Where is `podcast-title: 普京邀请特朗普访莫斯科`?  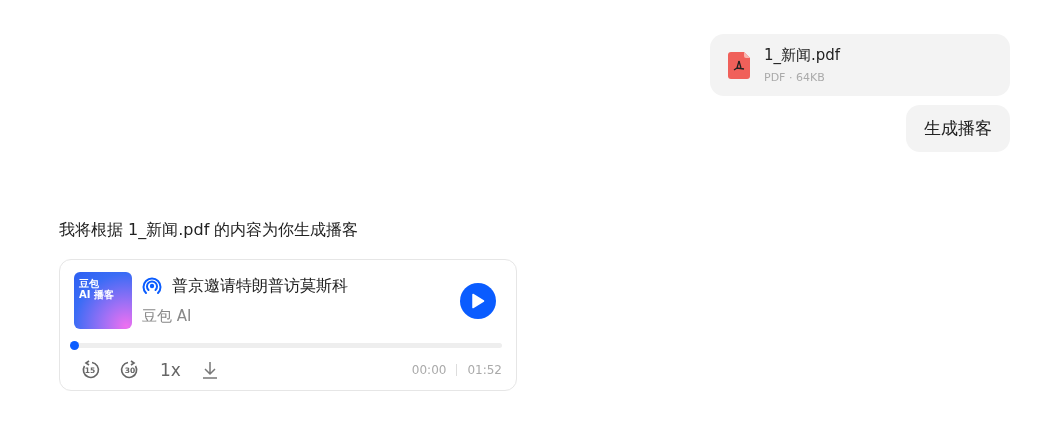 podcast-title: 普京邀请特朗普访莫斯科 is located at coordinates (260, 286).